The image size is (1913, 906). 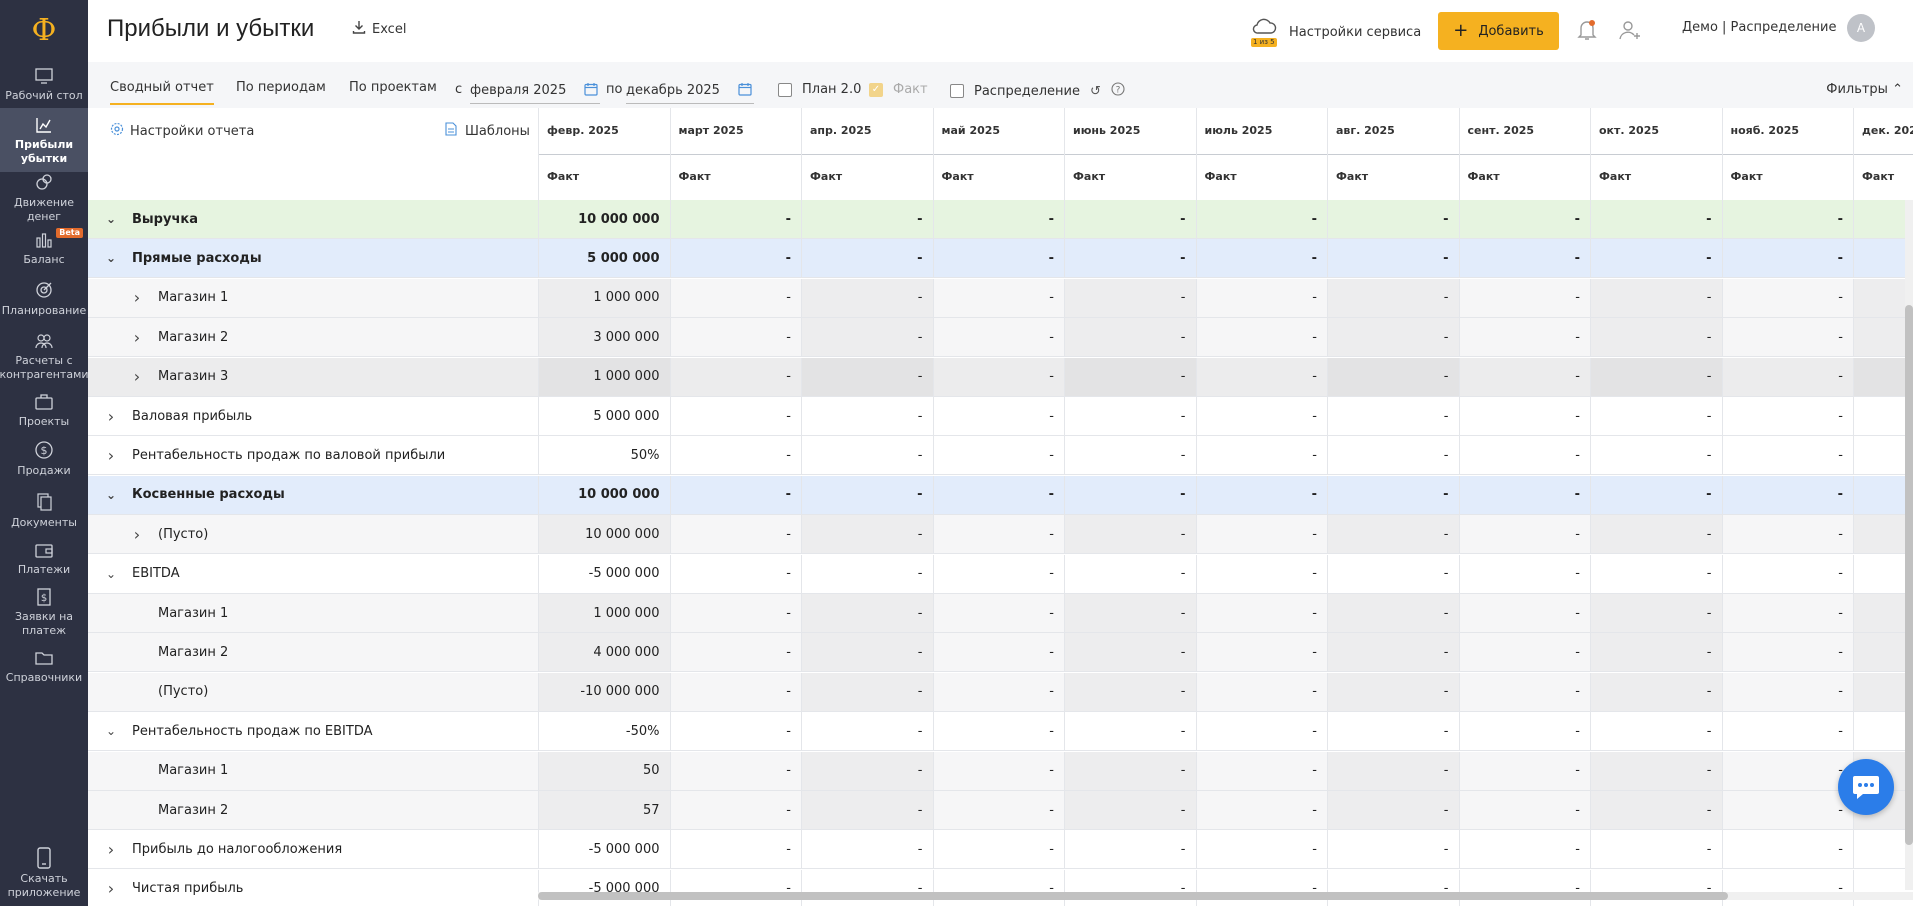 I want to click on avatar: А, so click(x=1861, y=28).